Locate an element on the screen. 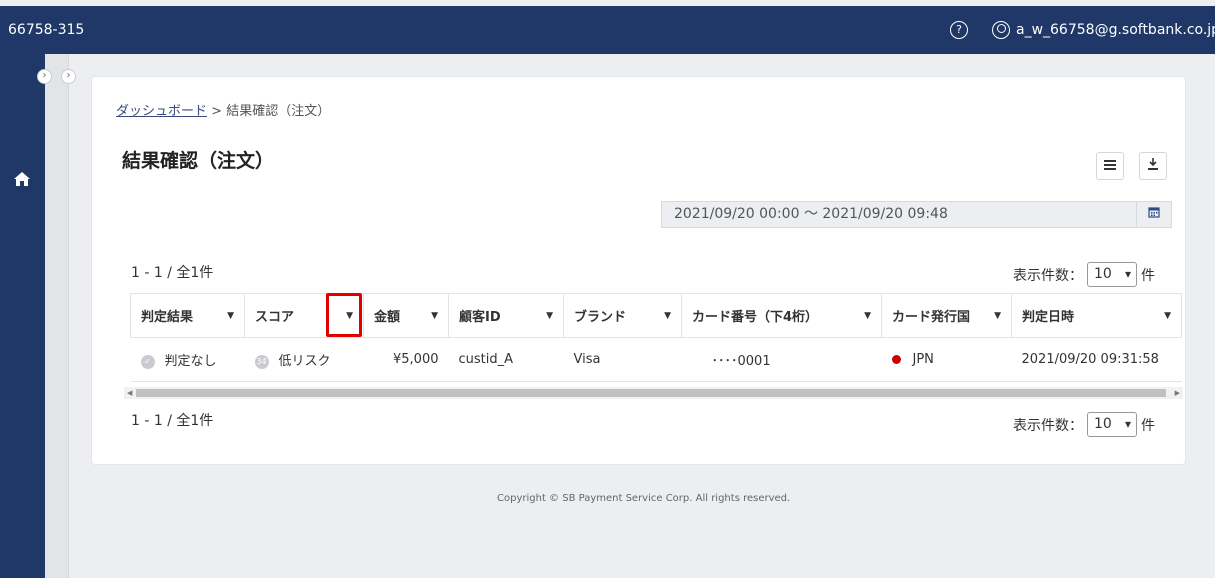 This screenshot has height=578, width=1215. sidebar is located at coordinates (22, 316).